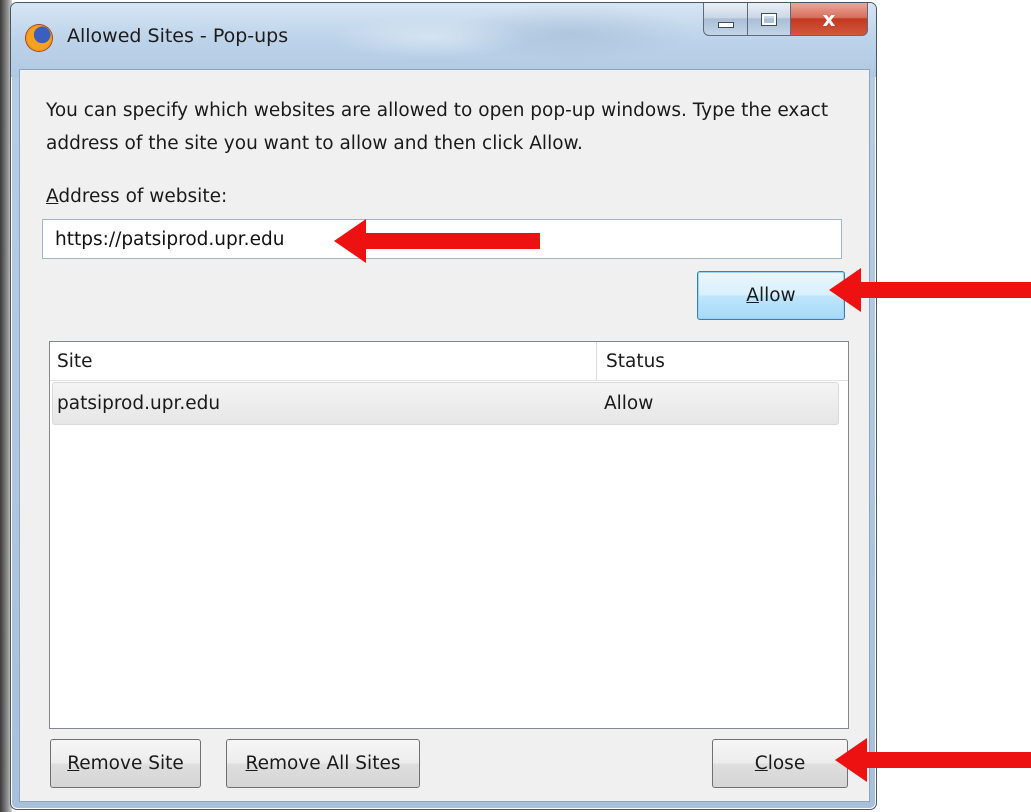 The width and height of the screenshot is (1031, 812). I want to click on allow-button: Allow, so click(771, 295).